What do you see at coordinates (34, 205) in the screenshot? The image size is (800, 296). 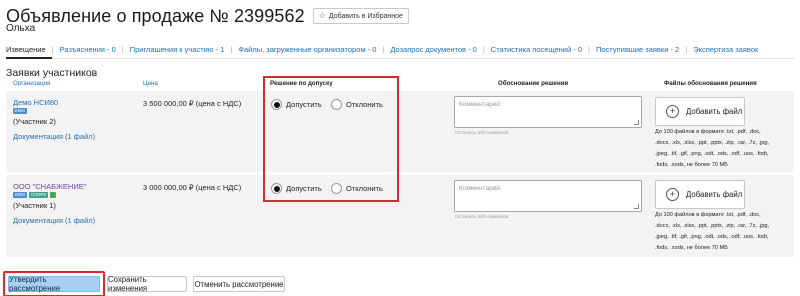 I see `participant-label: (Участник 1)` at bounding box center [34, 205].